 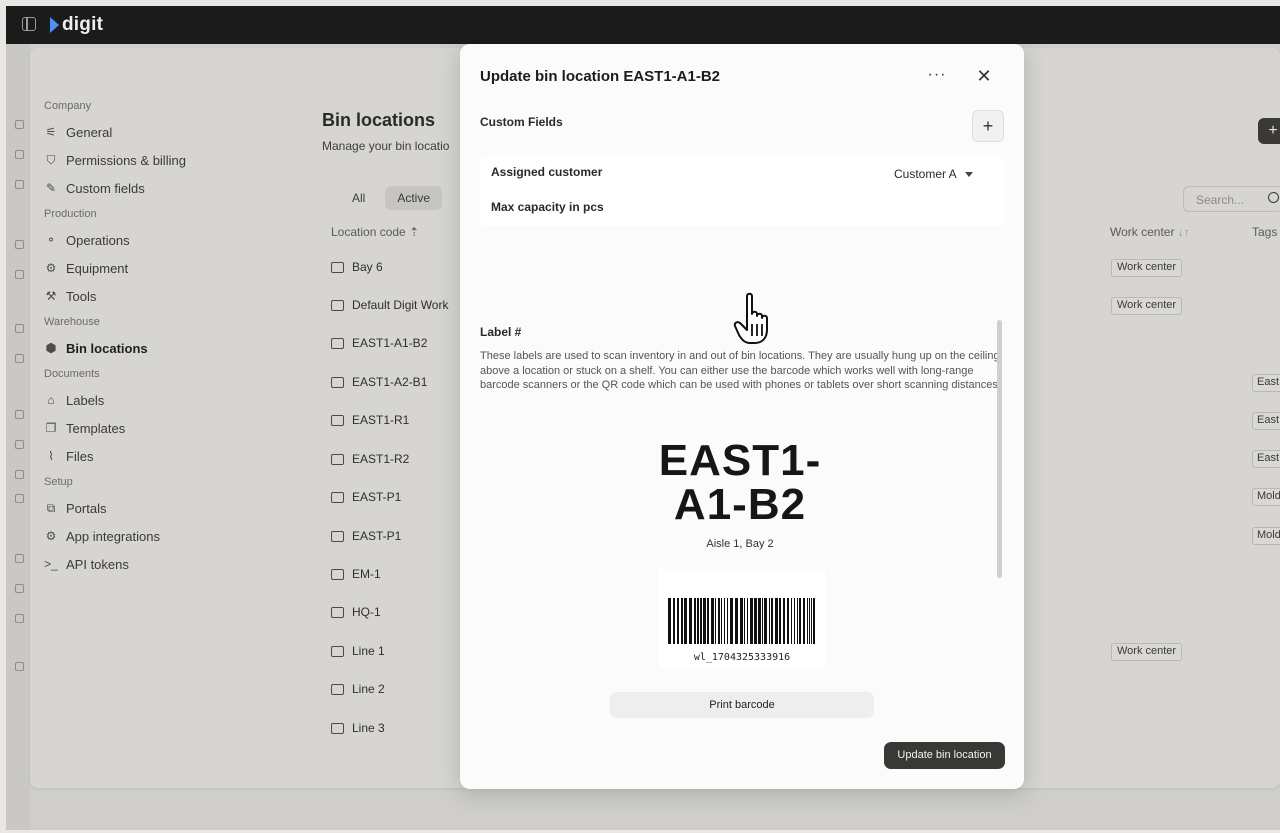 I want to click on table-row: Default Digit Work, so click(x=389, y=305).